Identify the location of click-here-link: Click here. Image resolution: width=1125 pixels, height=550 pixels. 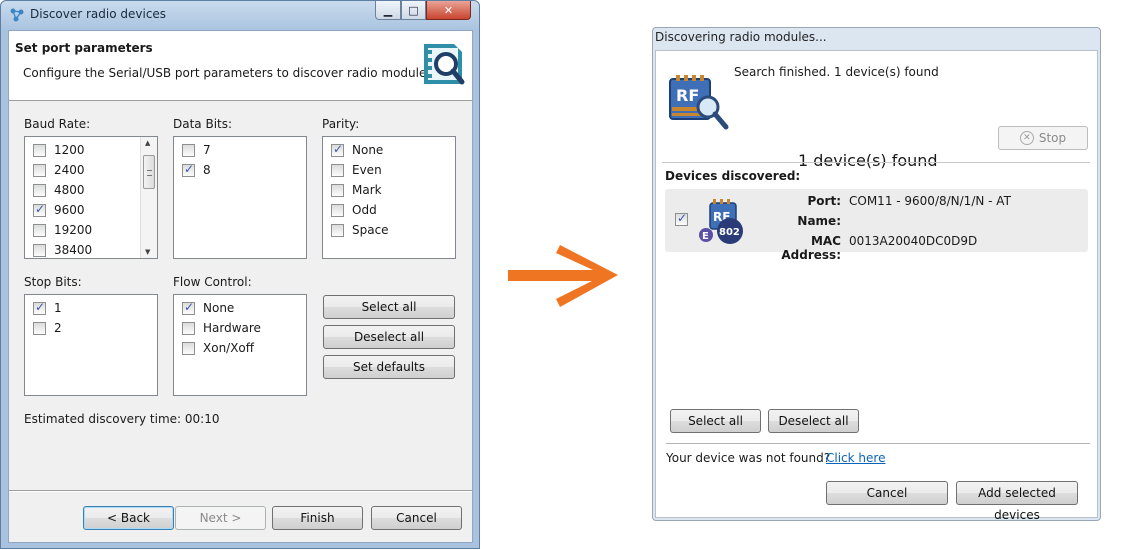
(855, 458).